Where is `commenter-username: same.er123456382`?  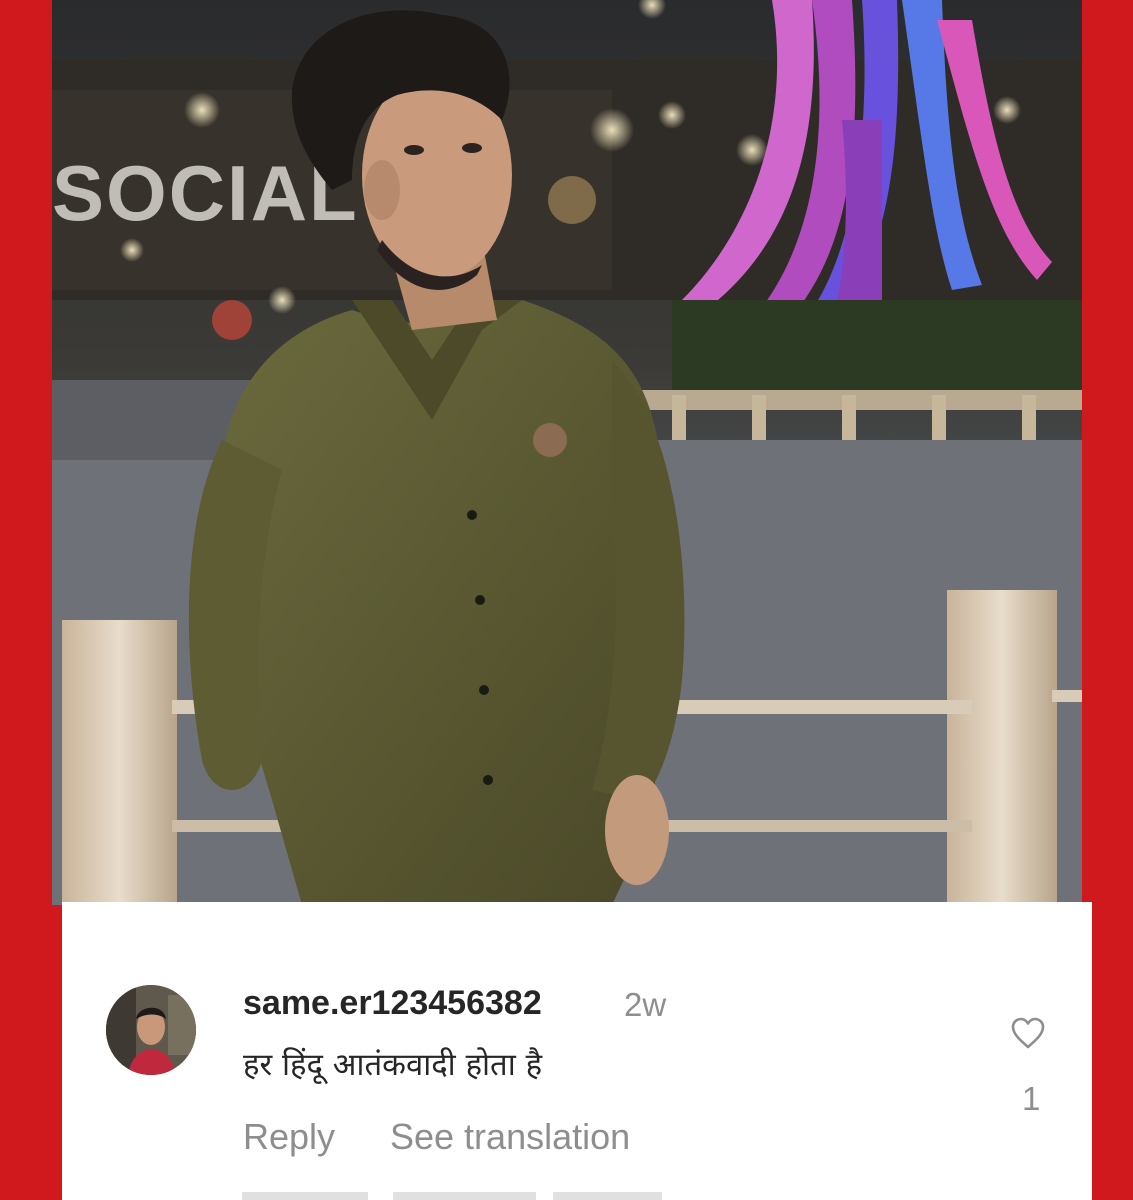
commenter-username: same.er123456382 is located at coordinates (392, 1003).